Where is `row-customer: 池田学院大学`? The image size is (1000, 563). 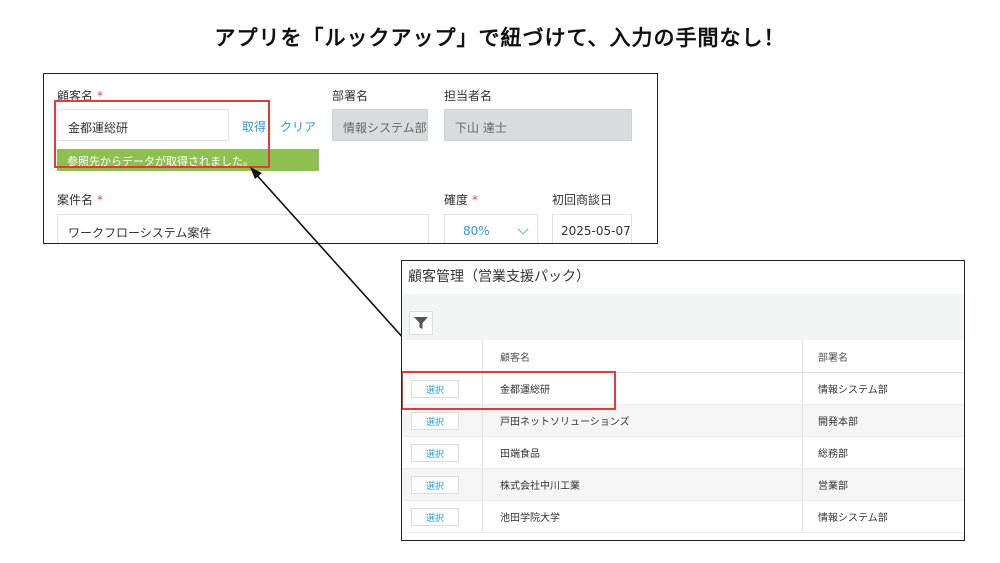 row-customer: 池田学院大学 is located at coordinates (530, 518).